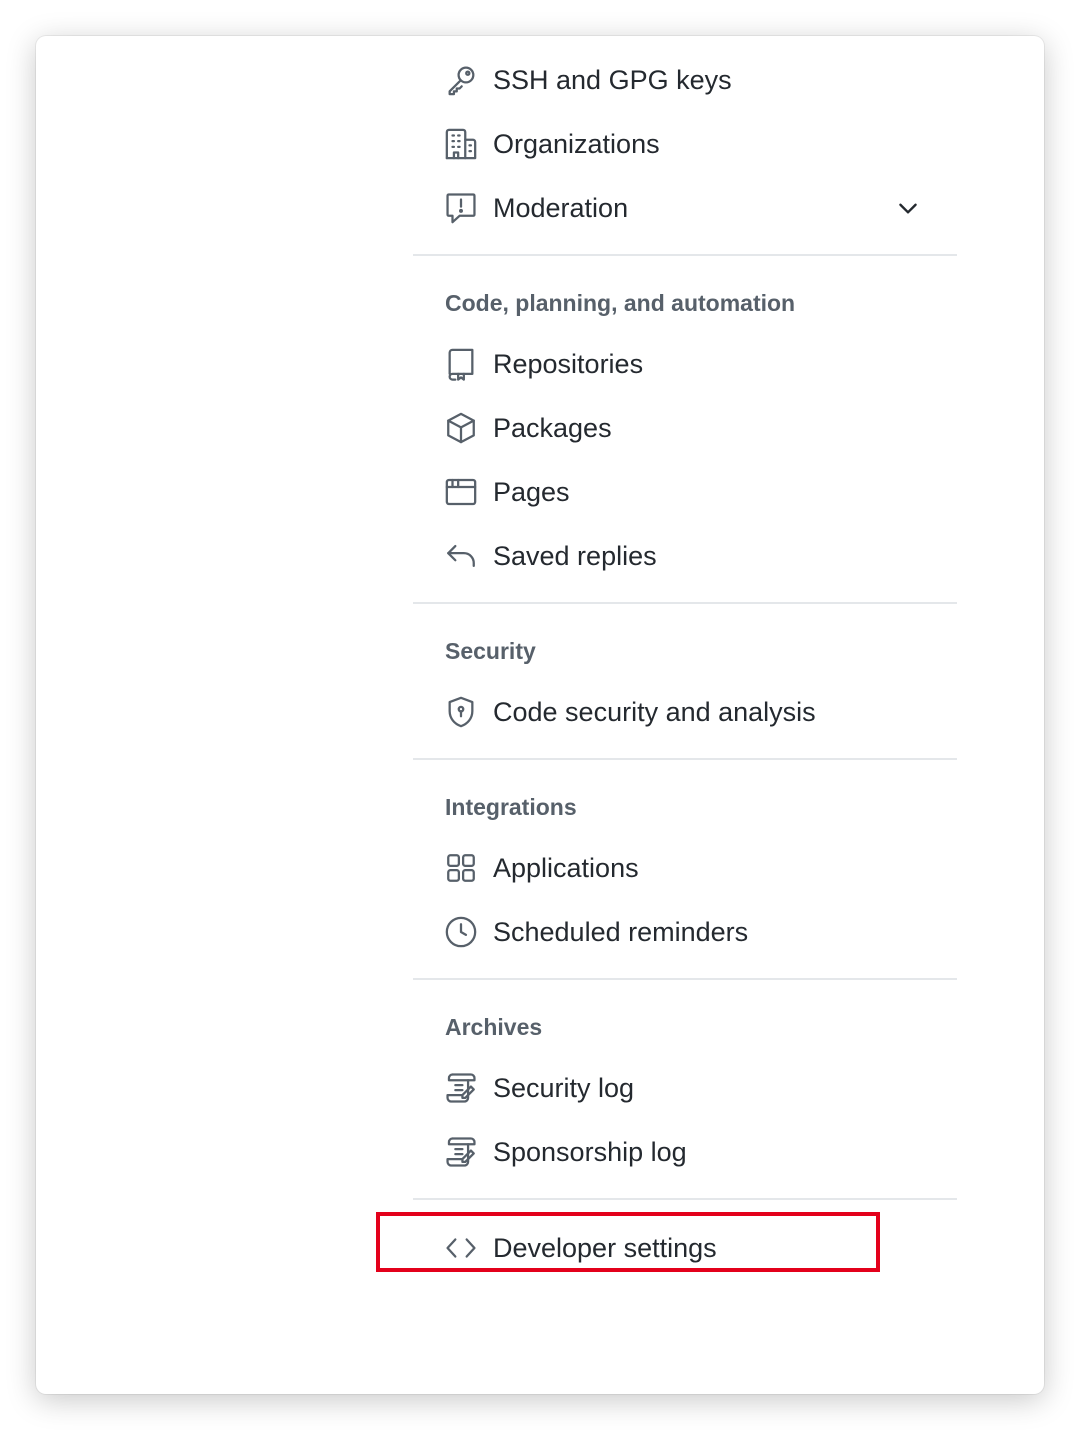 The image size is (1080, 1430). I want to click on section-heading-security: Security, so click(490, 651).